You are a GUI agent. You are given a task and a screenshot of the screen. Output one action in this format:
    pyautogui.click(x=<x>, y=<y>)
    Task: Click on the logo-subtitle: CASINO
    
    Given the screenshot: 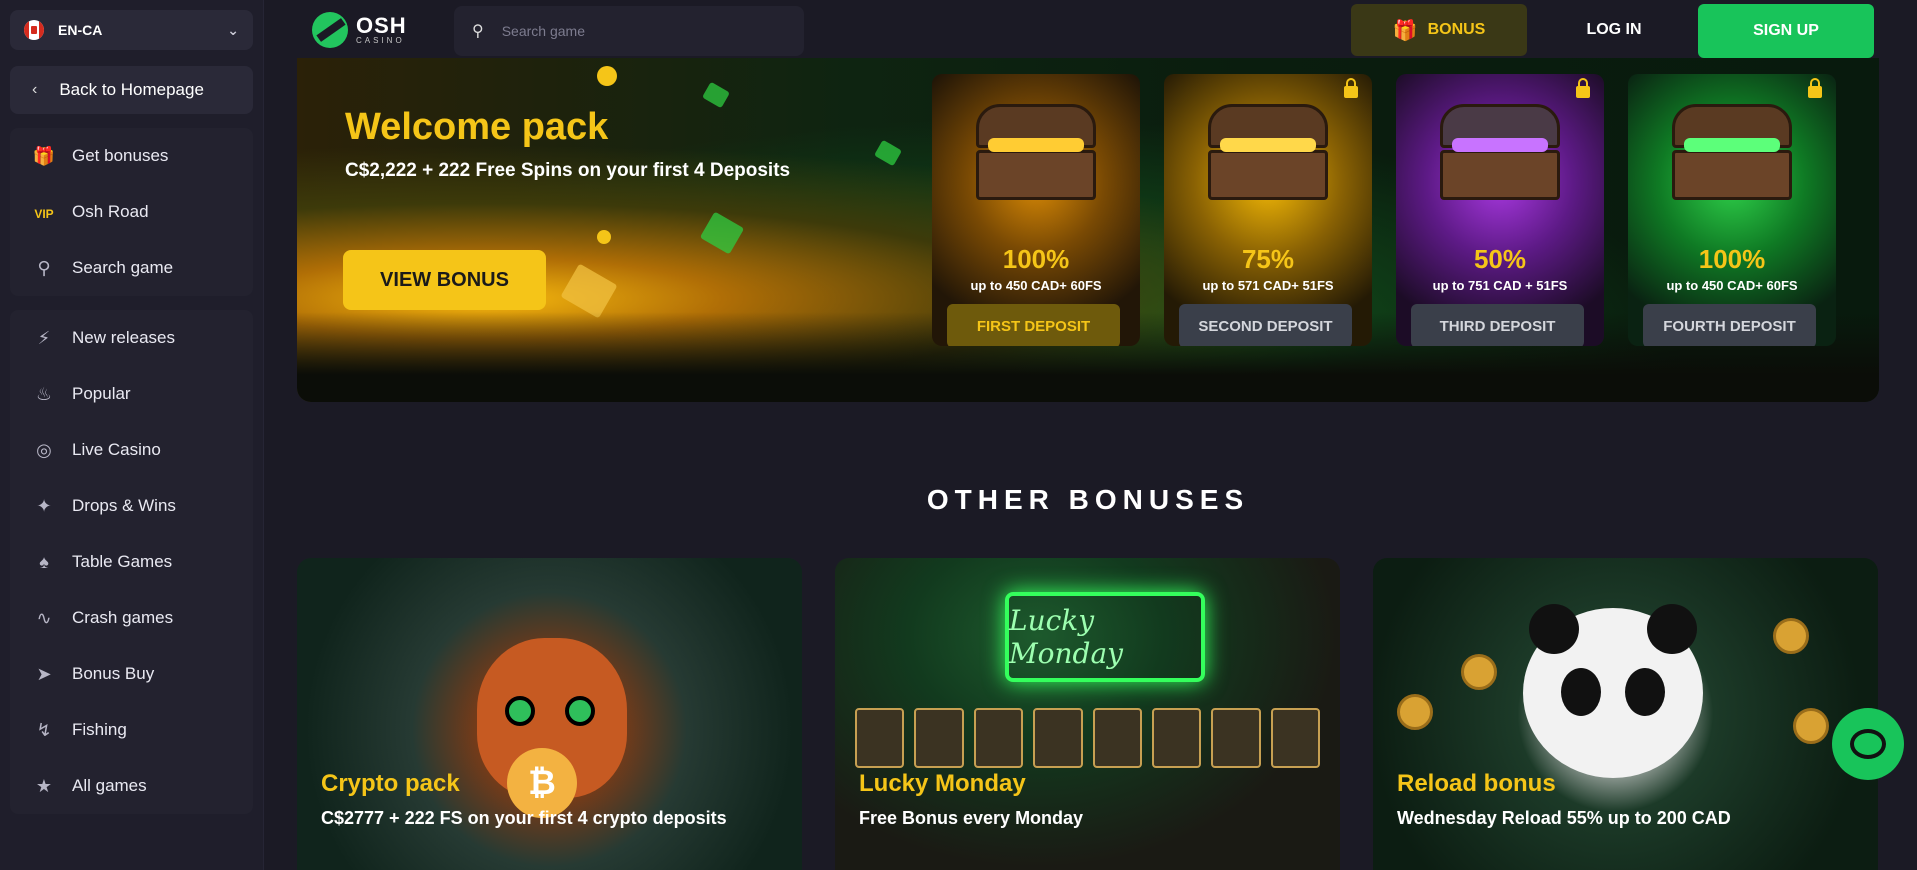 What is the action you would take?
    pyautogui.click(x=380, y=40)
    